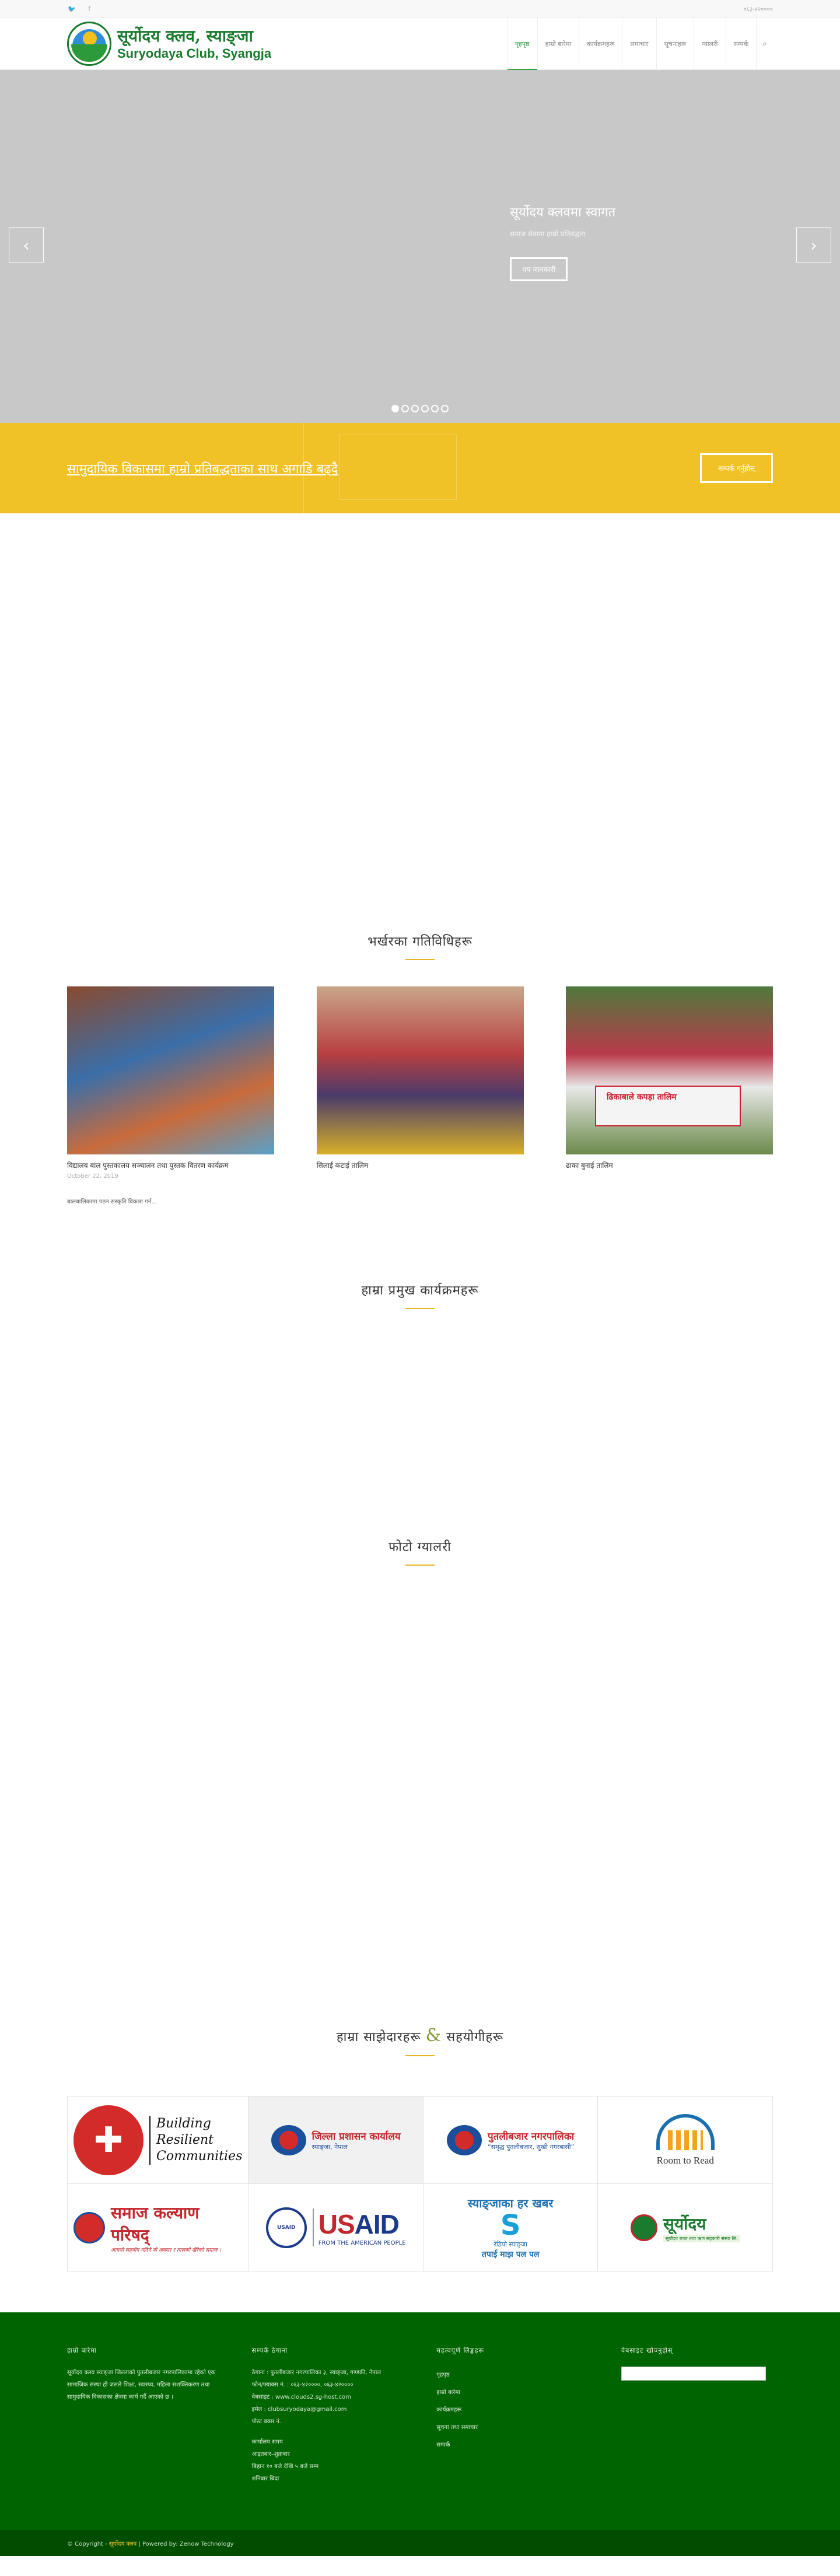  What do you see at coordinates (764, 44) in the screenshot?
I see `search-icon: ⌕` at bounding box center [764, 44].